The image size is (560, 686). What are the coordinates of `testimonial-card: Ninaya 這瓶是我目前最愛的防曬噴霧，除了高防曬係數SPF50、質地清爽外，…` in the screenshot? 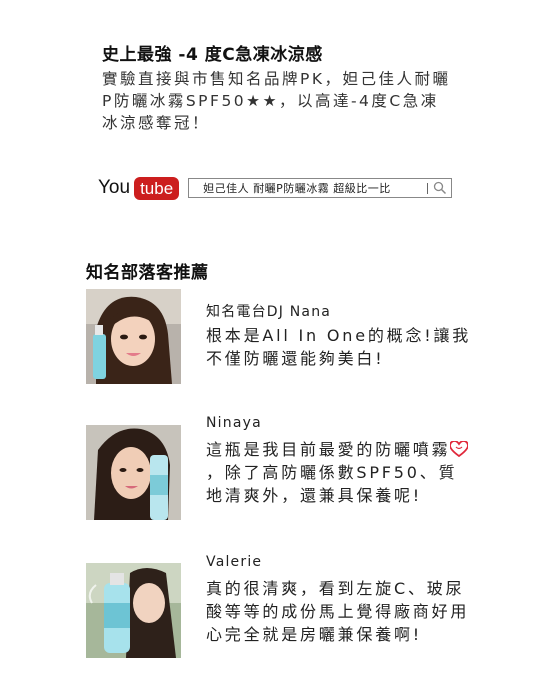 It's located at (286, 467).